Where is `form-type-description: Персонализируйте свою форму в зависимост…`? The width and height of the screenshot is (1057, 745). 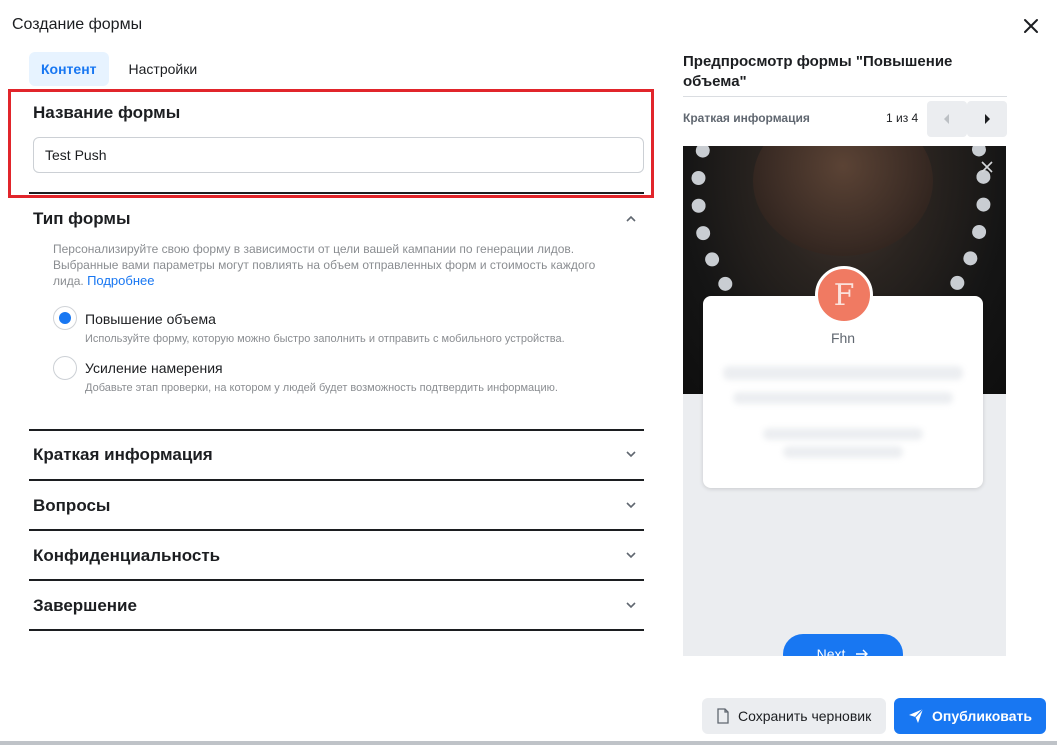
form-type-description: Персонализируйте свою форму в зависимост… is located at coordinates (333, 265).